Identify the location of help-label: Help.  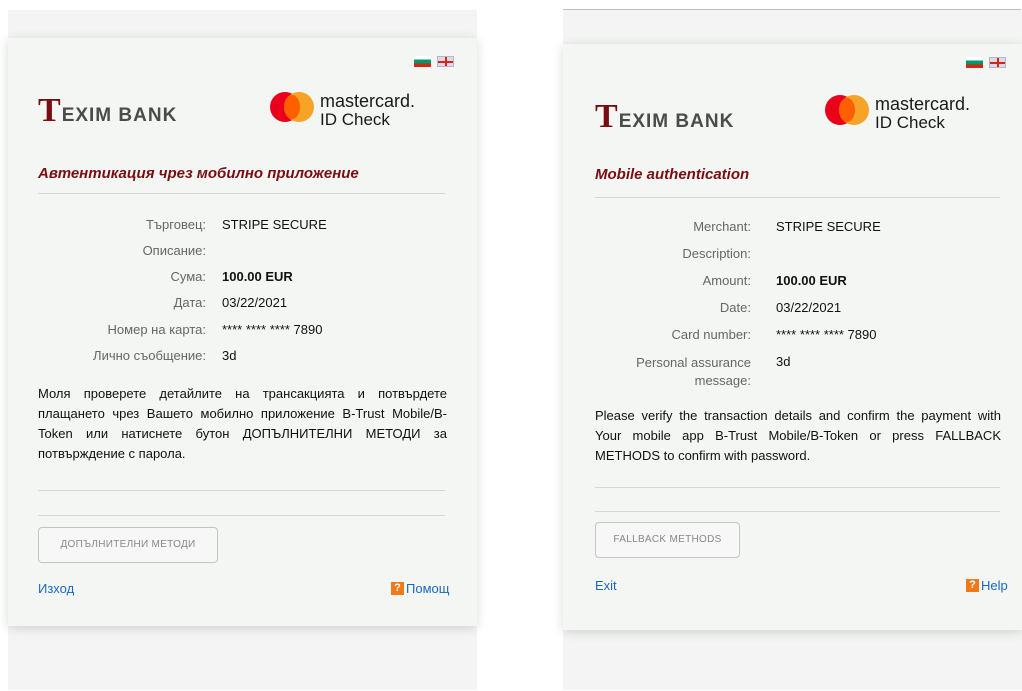
(994, 585).